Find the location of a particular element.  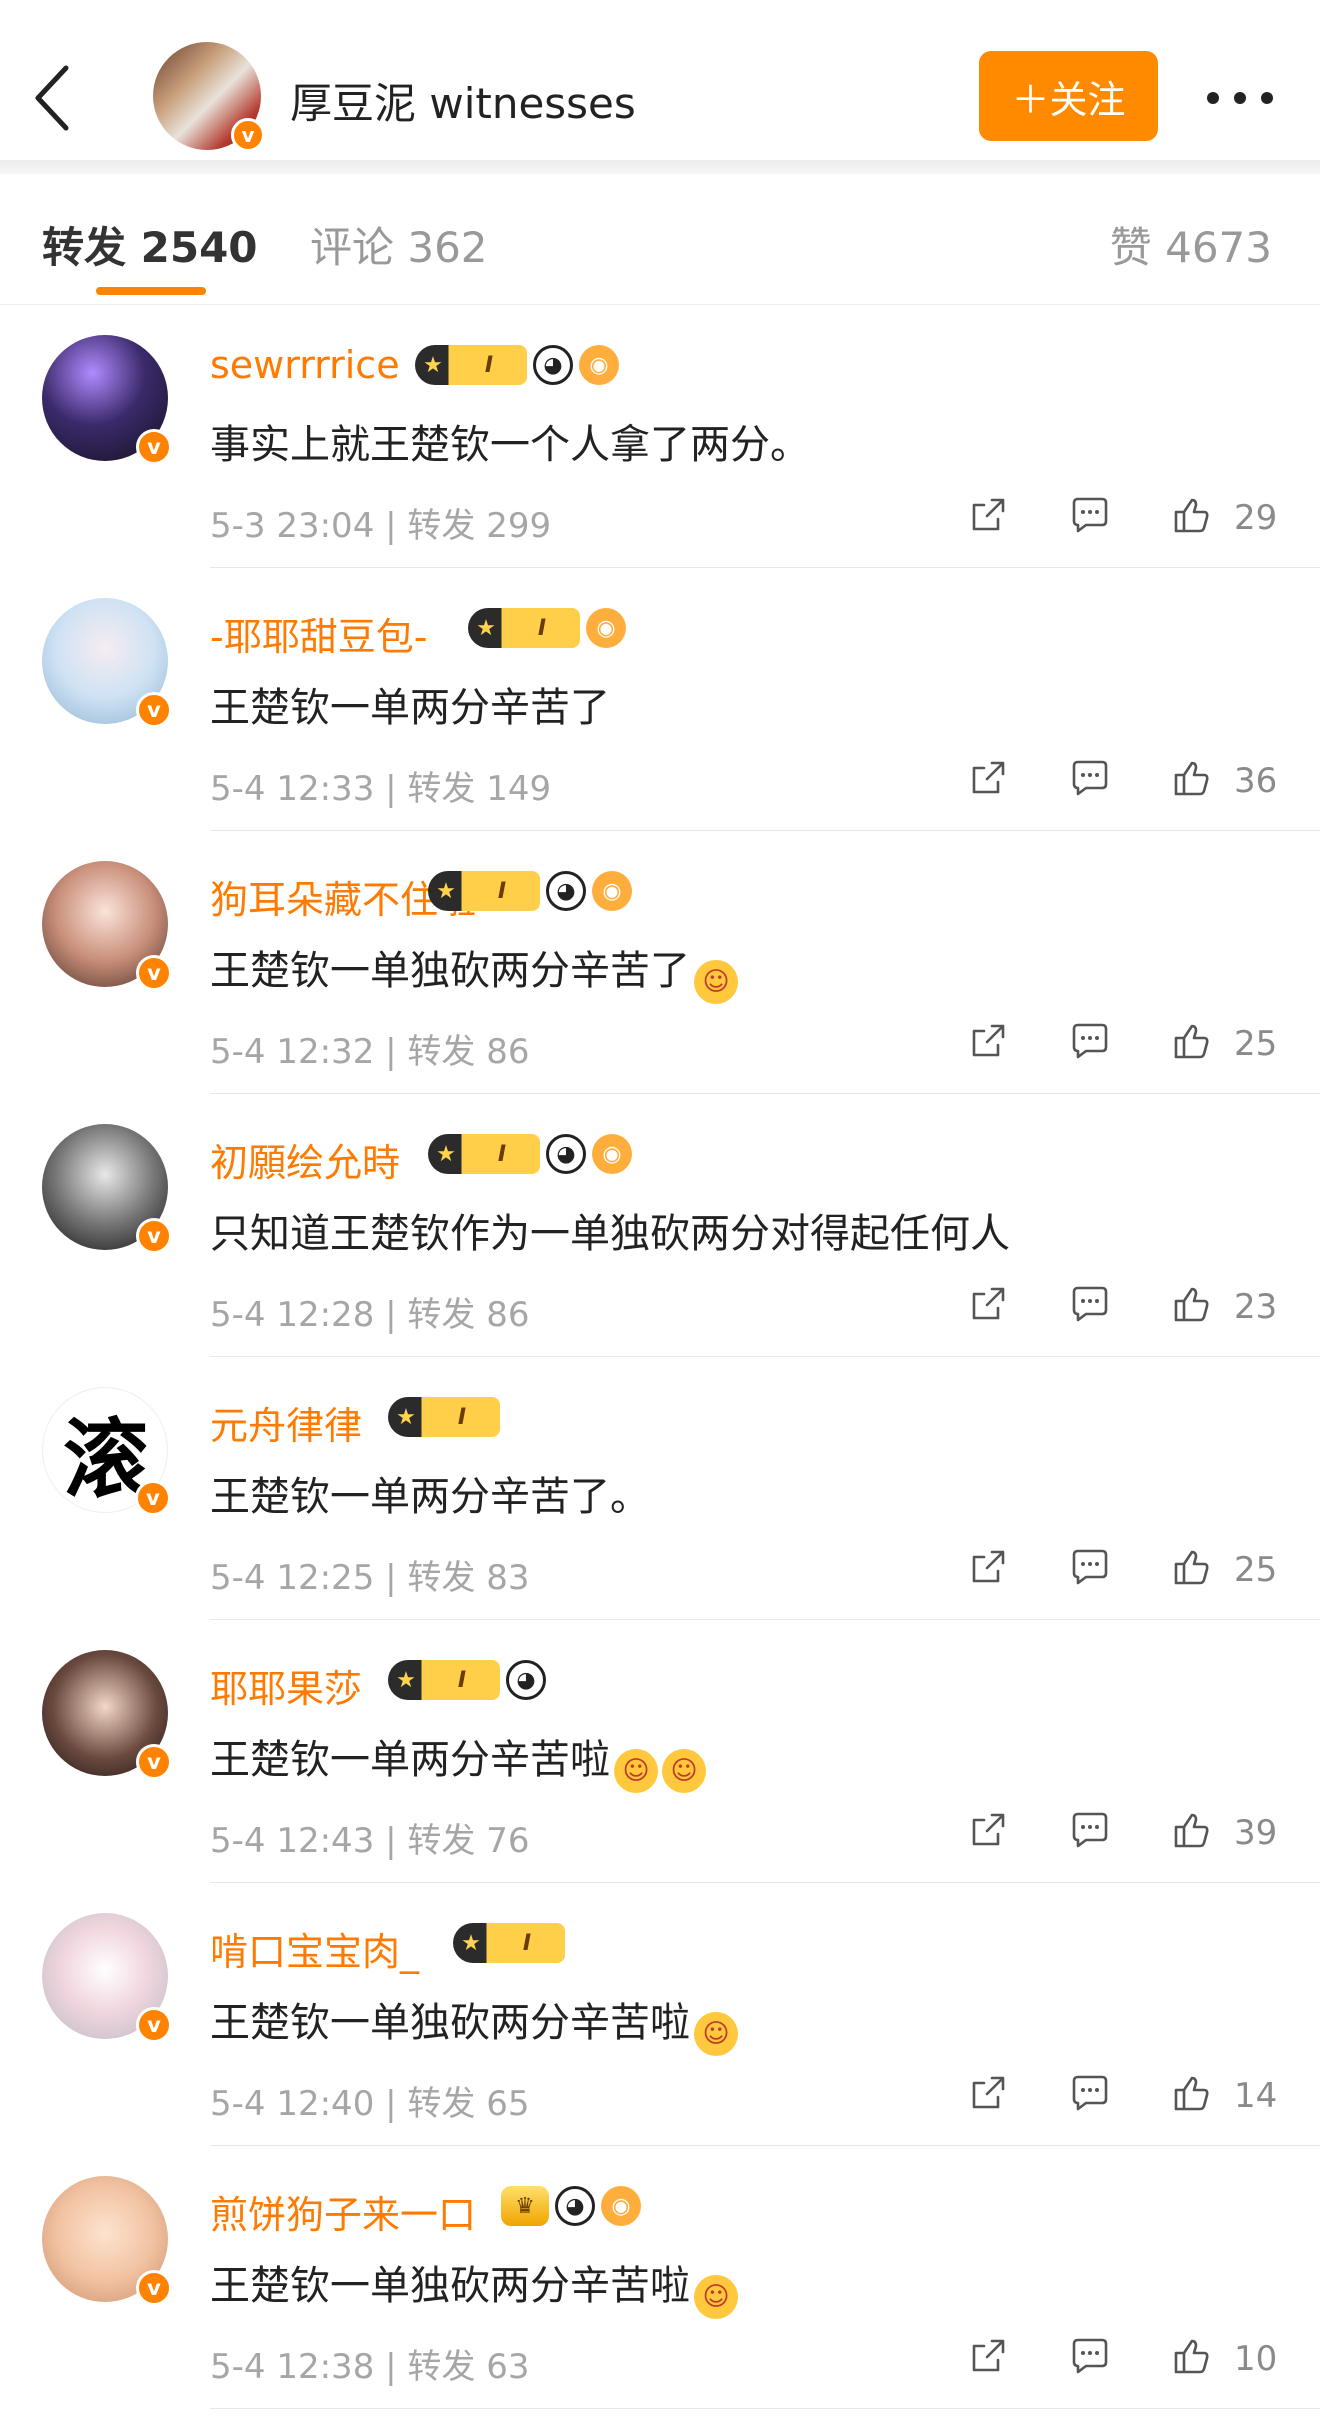

comment-meta: 5-4 12:43 | 转发 76 is located at coordinates (370, 1841).